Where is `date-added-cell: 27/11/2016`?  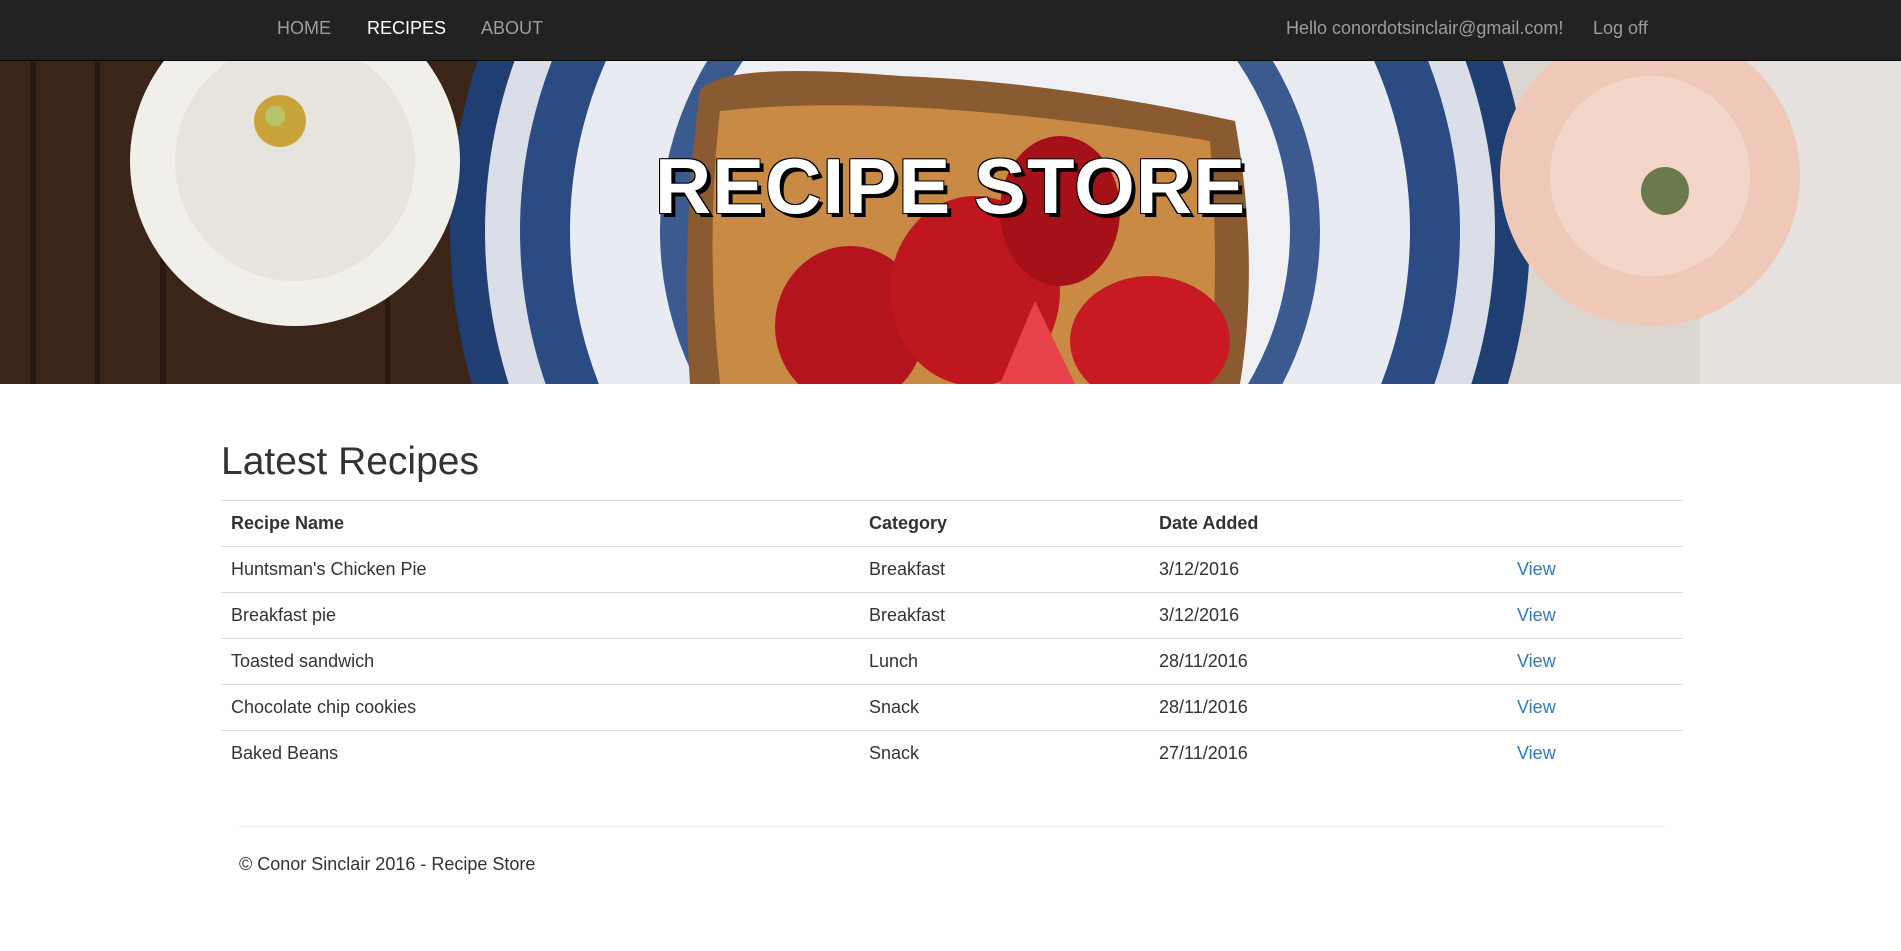 date-added-cell: 27/11/2016 is located at coordinates (1328, 753).